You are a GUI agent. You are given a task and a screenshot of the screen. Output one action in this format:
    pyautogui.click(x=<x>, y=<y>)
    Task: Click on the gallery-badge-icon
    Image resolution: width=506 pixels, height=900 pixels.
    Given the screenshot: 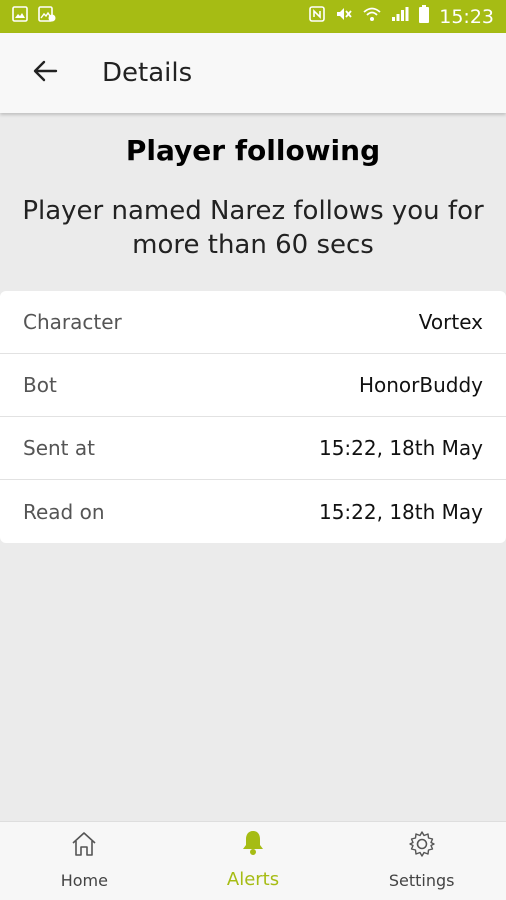 What is the action you would take?
    pyautogui.click(x=47, y=16)
    